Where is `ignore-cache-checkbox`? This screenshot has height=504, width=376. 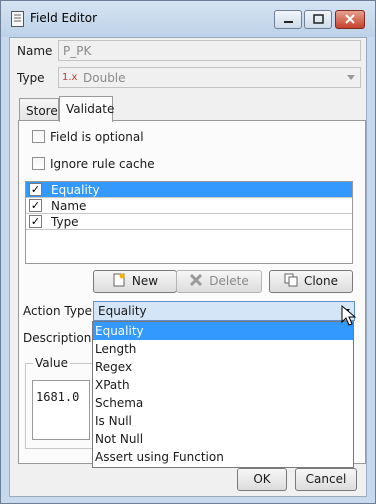 ignore-cache-checkbox is located at coordinates (38, 163).